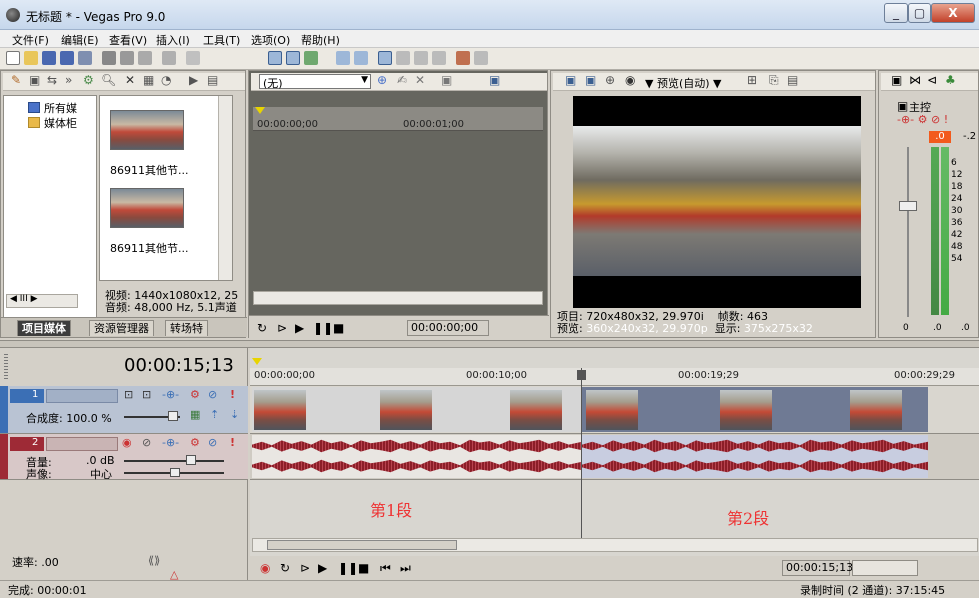 The width and height of the screenshot is (979, 598). I want to click on clear-icon: ✕, so click(420, 80).